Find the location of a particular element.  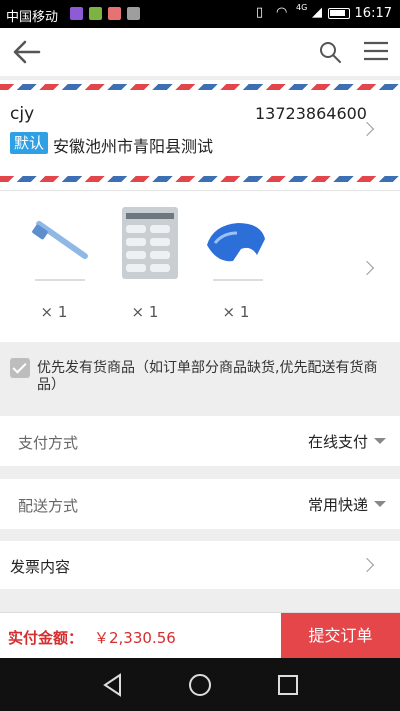

recipient-phone: 13723864600 is located at coordinates (311, 113).